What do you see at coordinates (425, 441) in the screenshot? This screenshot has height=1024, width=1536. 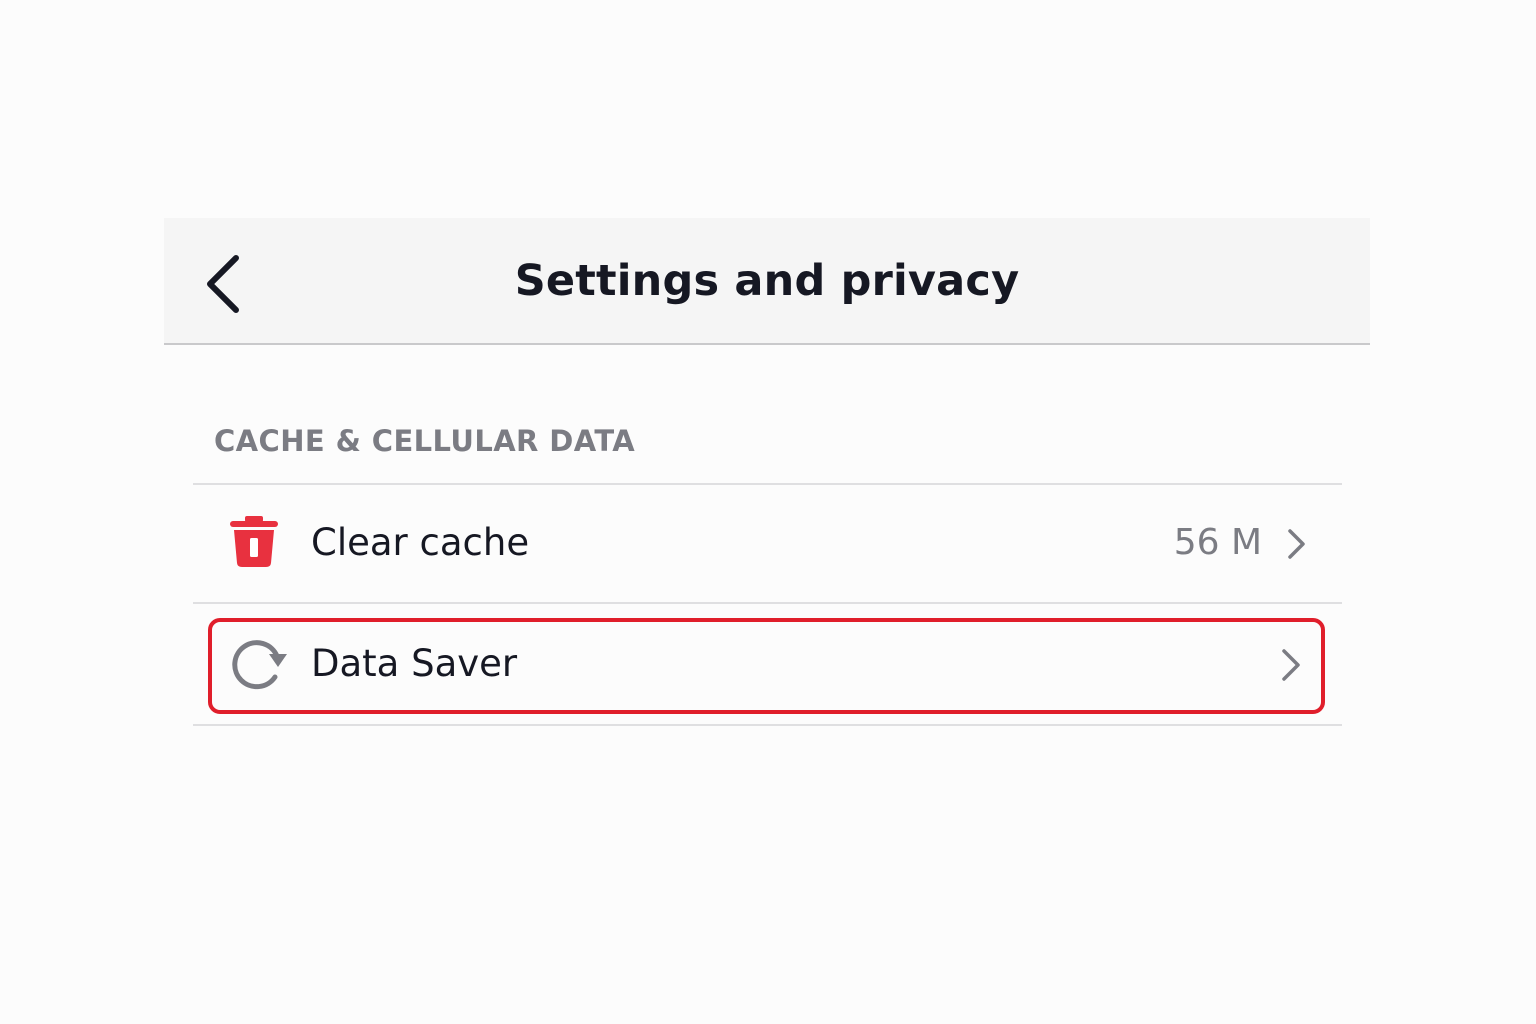 I see `section-header-cache-cellular: CACHE & CELLULAR DATA` at bounding box center [425, 441].